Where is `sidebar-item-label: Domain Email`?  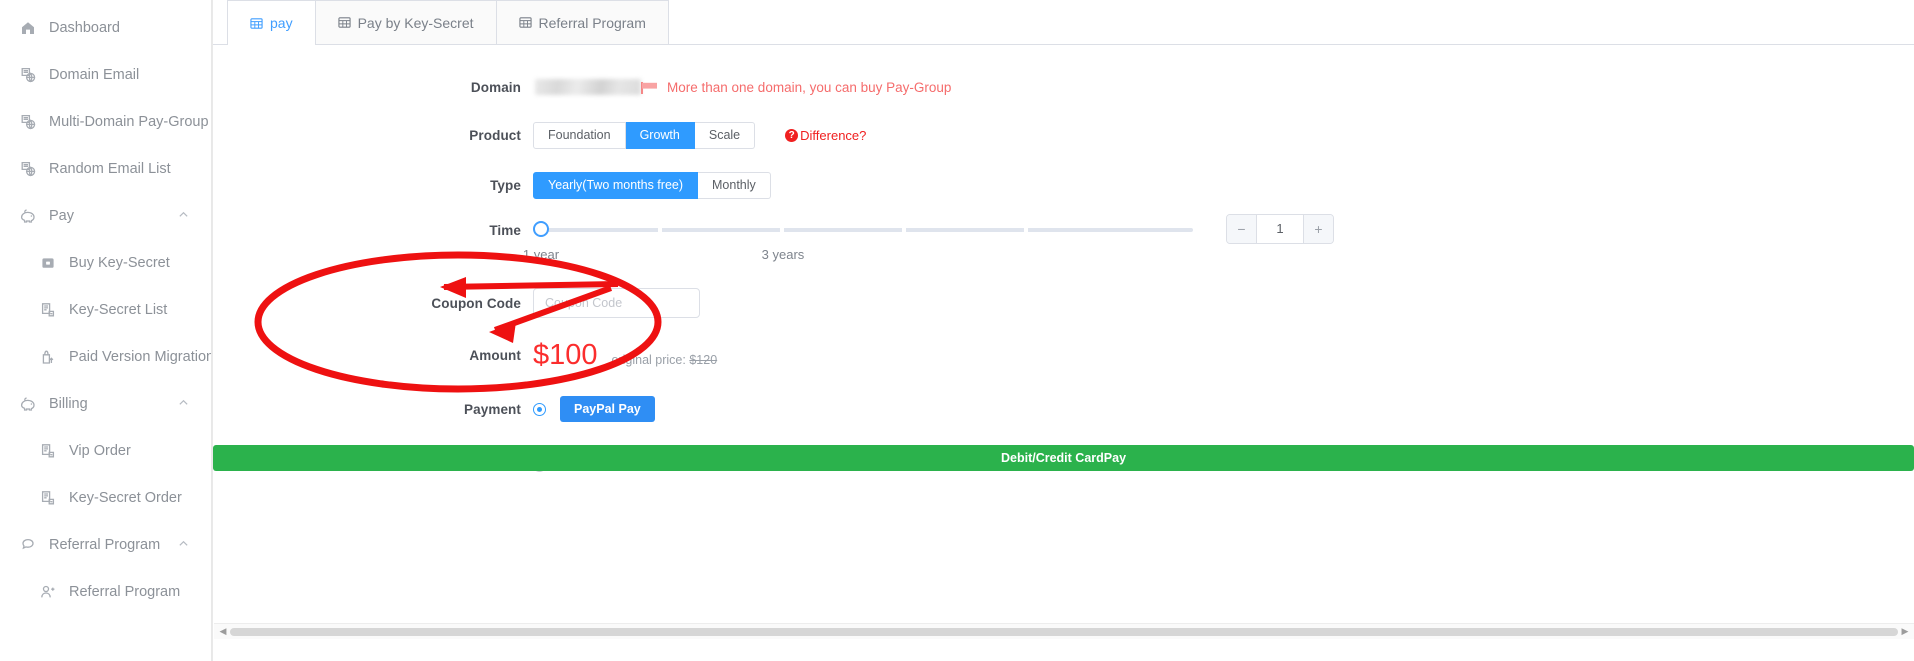 sidebar-item-label: Domain Email is located at coordinates (94, 74).